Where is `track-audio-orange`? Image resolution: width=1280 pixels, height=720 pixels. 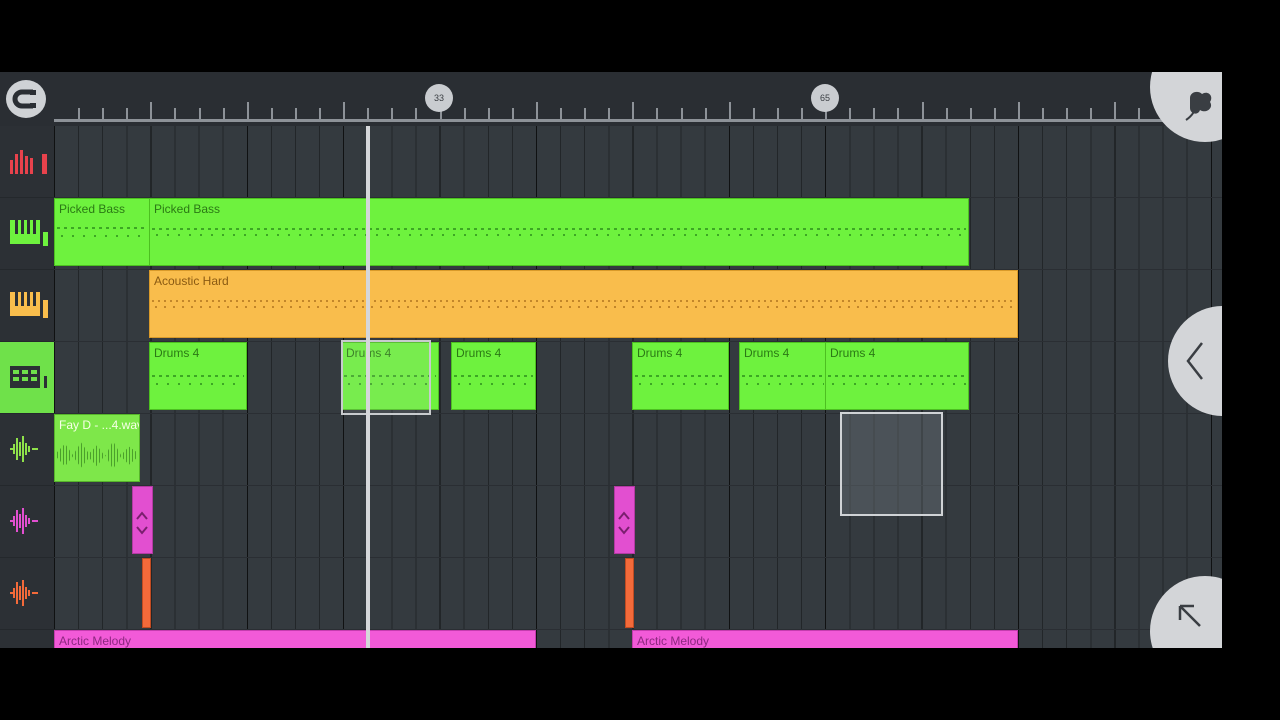
track-audio-orange is located at coordinates (27, 594).